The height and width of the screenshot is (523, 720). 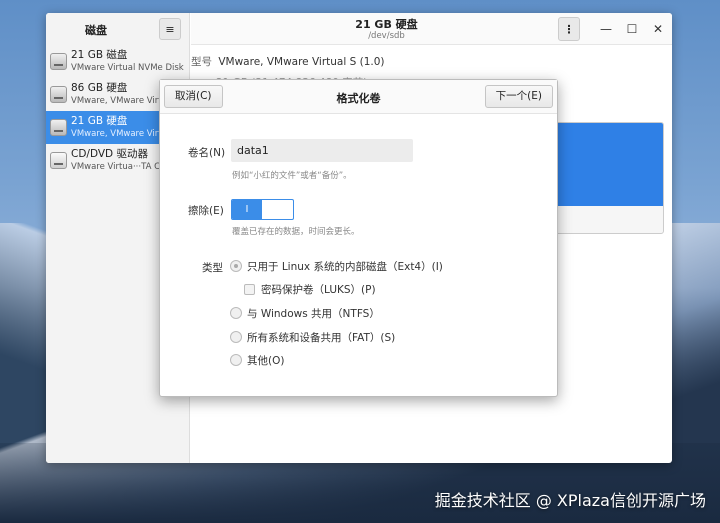 What do you see at coordinates (345, 266) in the screenshot?
I see `type-option-ext4-label: 只用于 Linux 系统的内部磁盘（Ext4）(I)` at bounding box center [345, 266].